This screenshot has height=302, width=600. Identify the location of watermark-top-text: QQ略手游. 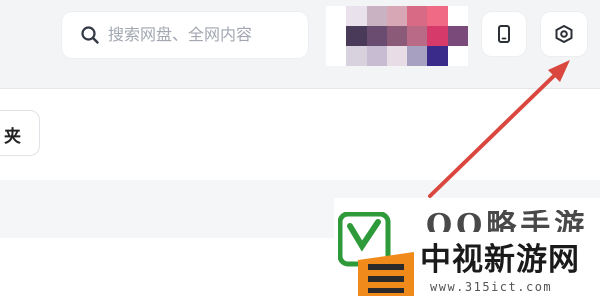
(507, 221).